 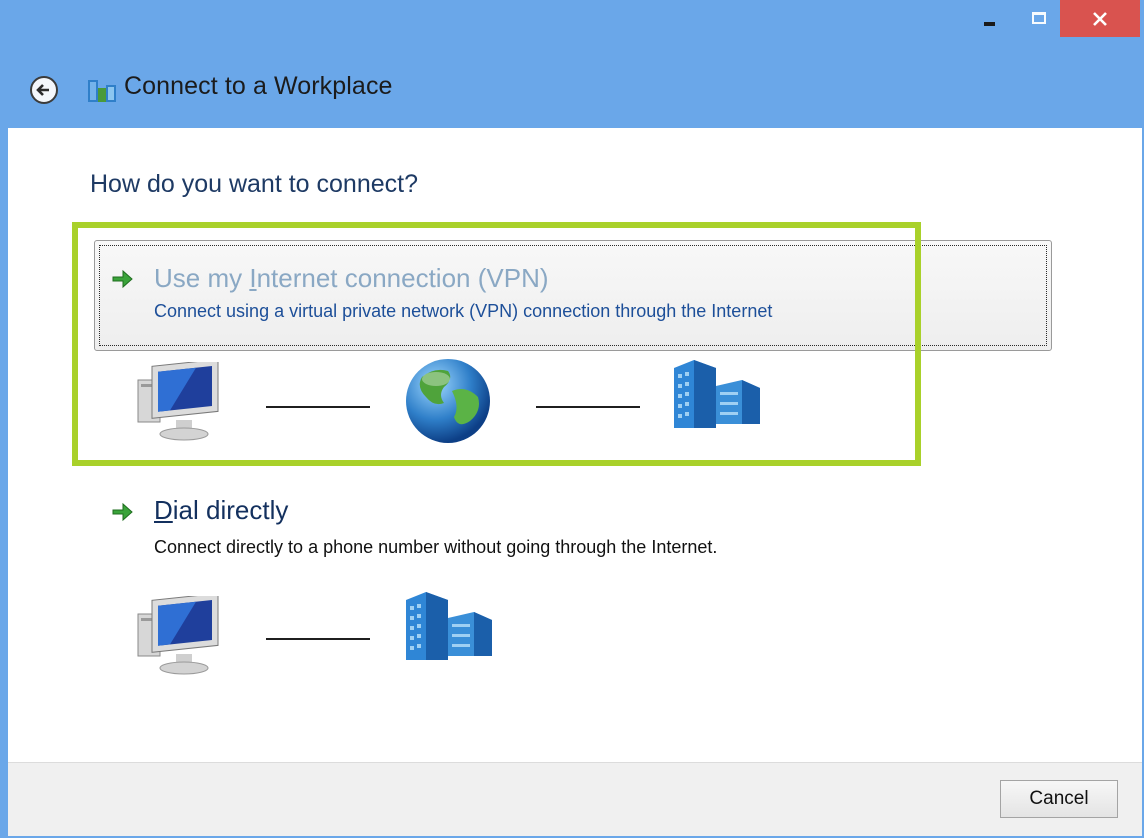 What do you see at coordinates (989, 24) in the screenshot?
I see `minimize-icon` at bounding box center [989, 24].